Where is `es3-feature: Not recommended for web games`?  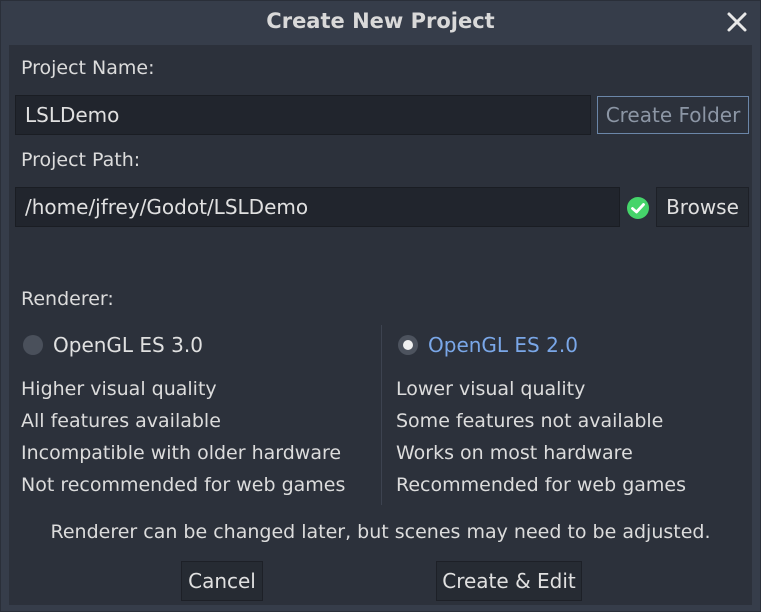
es3-feature: Not recommended for web games is located at coordinates (183, 485).